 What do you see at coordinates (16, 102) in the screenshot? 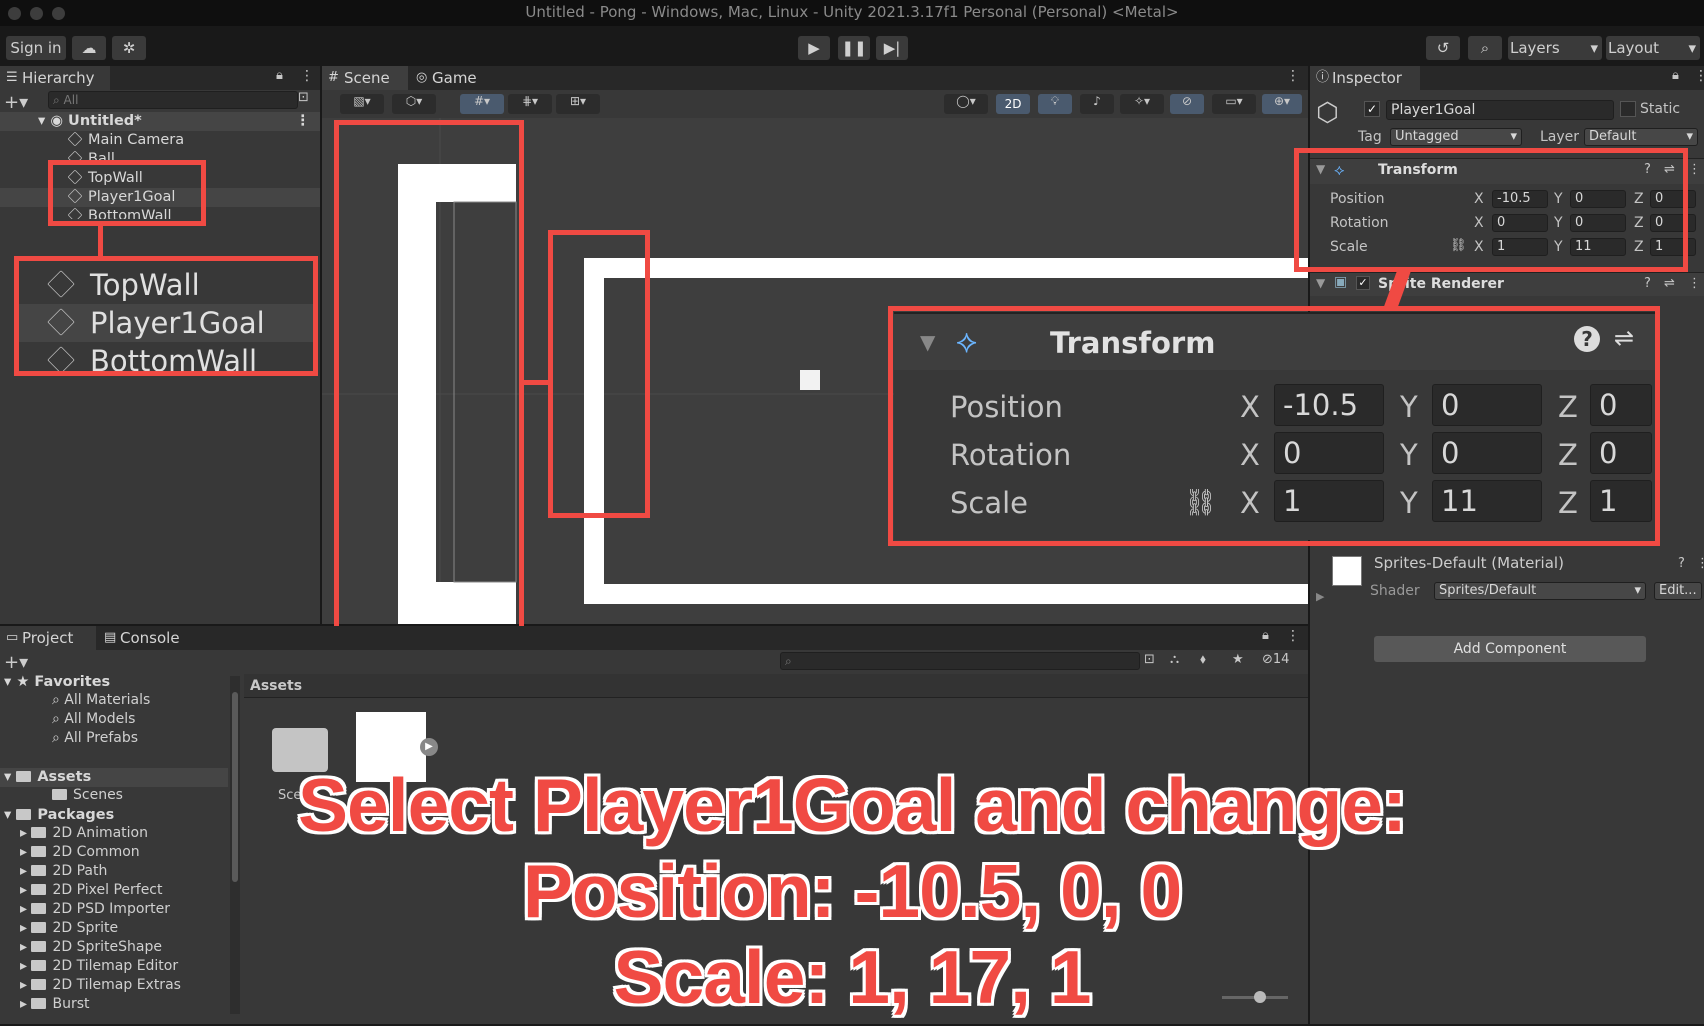
I see `add-object-button: +▾` at bounding box center [16, 102].